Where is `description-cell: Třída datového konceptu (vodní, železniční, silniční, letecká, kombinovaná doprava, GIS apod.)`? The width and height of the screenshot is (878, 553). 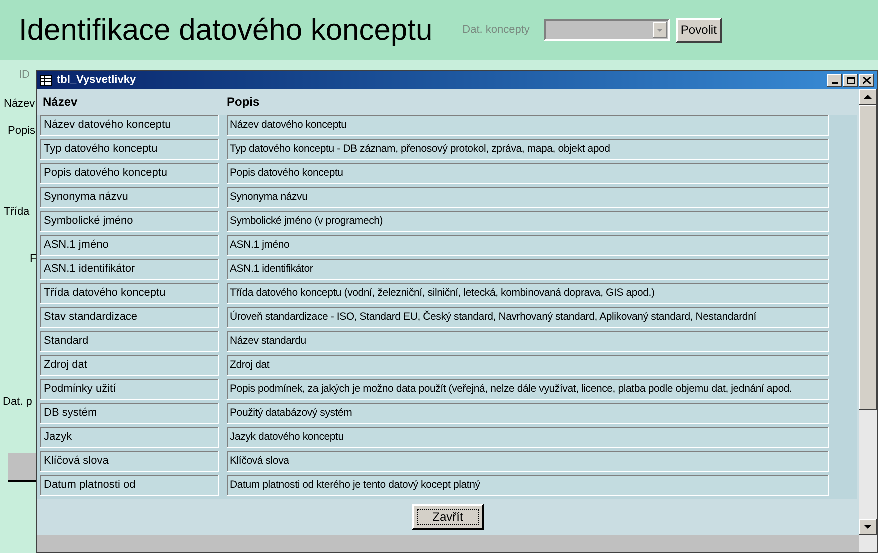 description-cell: Třída datového konceptu (vodní, železniční, silniční, letecká, kombinovaná doprava, GIS apod.) is located at coordinates (528, 293).